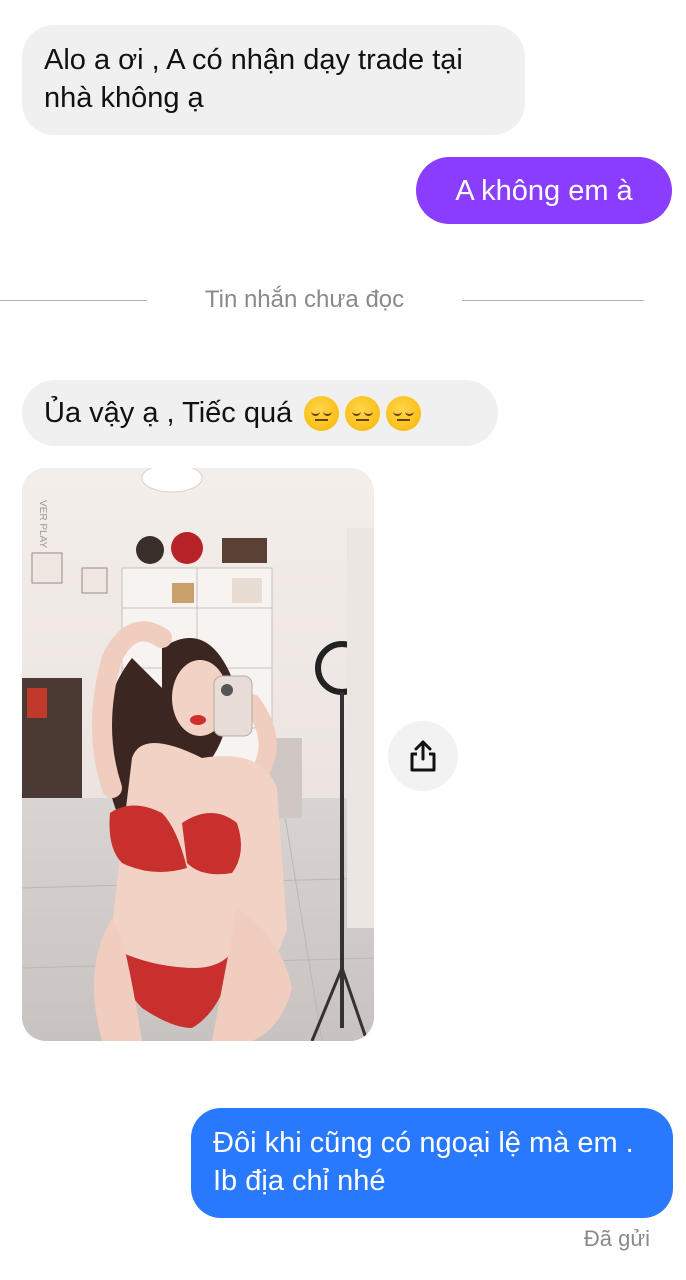  I want to click on share-icon, so click(423, 756).